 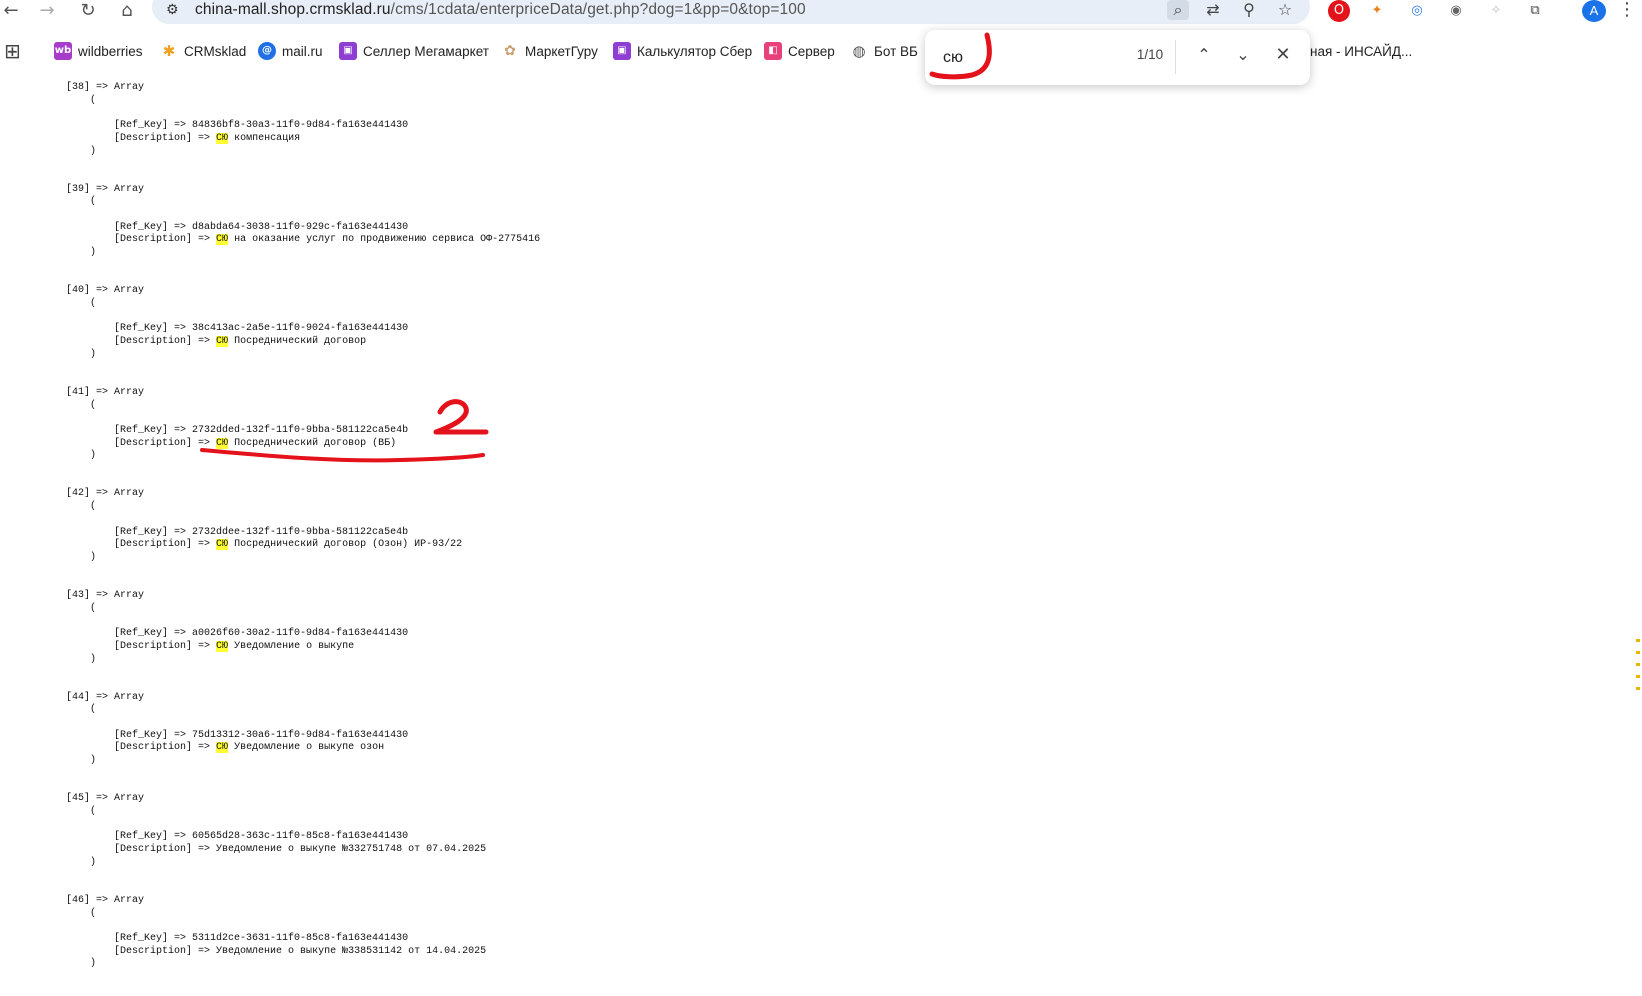 I want to click on bookmark-sber-calculator: ▣ Калькулятор Сбер, so click(x=682, y=51).